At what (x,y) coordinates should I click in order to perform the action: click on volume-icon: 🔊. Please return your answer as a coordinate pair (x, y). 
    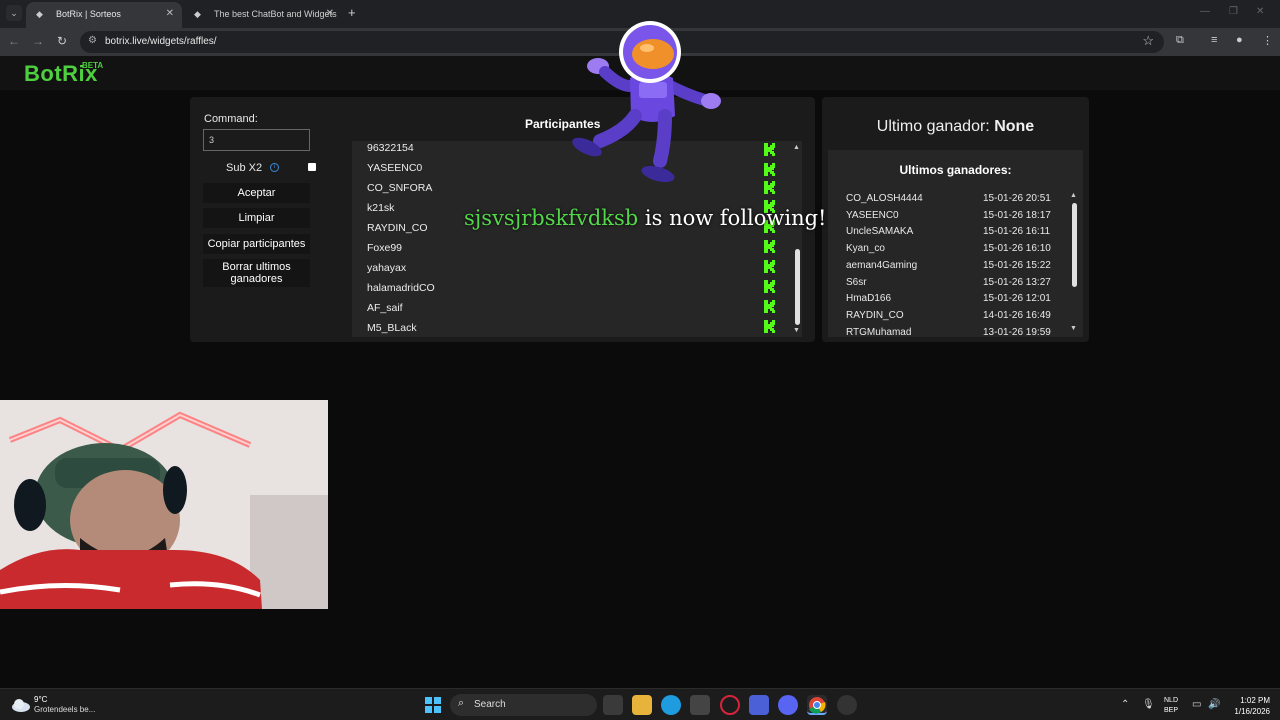
    Looking at the image, I should click on (1214, 704).